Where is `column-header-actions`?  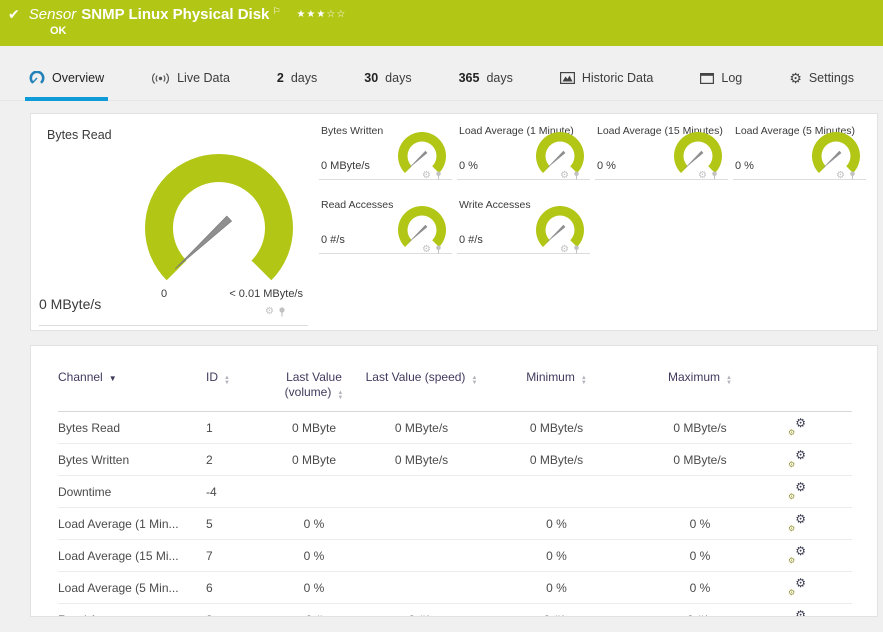 column-header-actions is located at coordinates (809, 379).